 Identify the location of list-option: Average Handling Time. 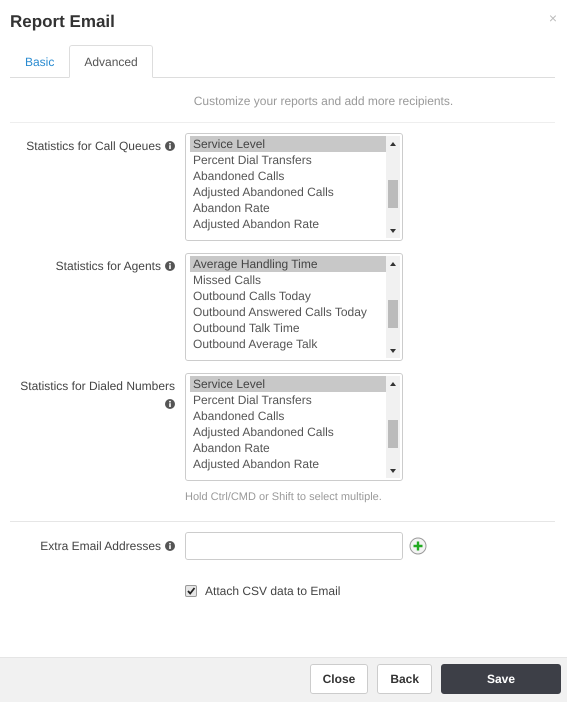
(288, 264).